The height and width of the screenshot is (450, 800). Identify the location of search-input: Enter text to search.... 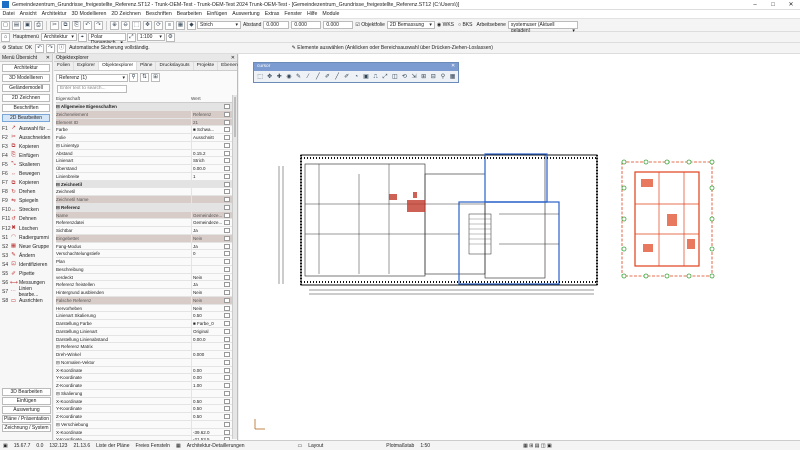
(92, 89).